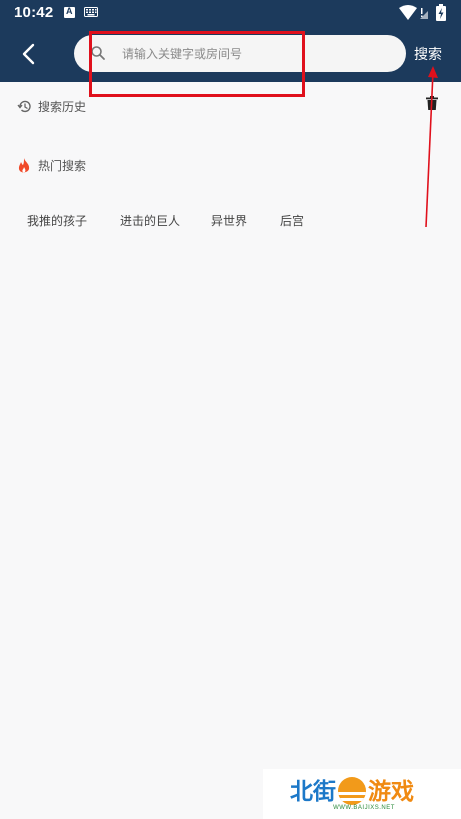 The width and height of the screenshot is (461, 819). Describe the element at coordinates (24, 165) in the screenshot. I see `fire-icon` at that location.